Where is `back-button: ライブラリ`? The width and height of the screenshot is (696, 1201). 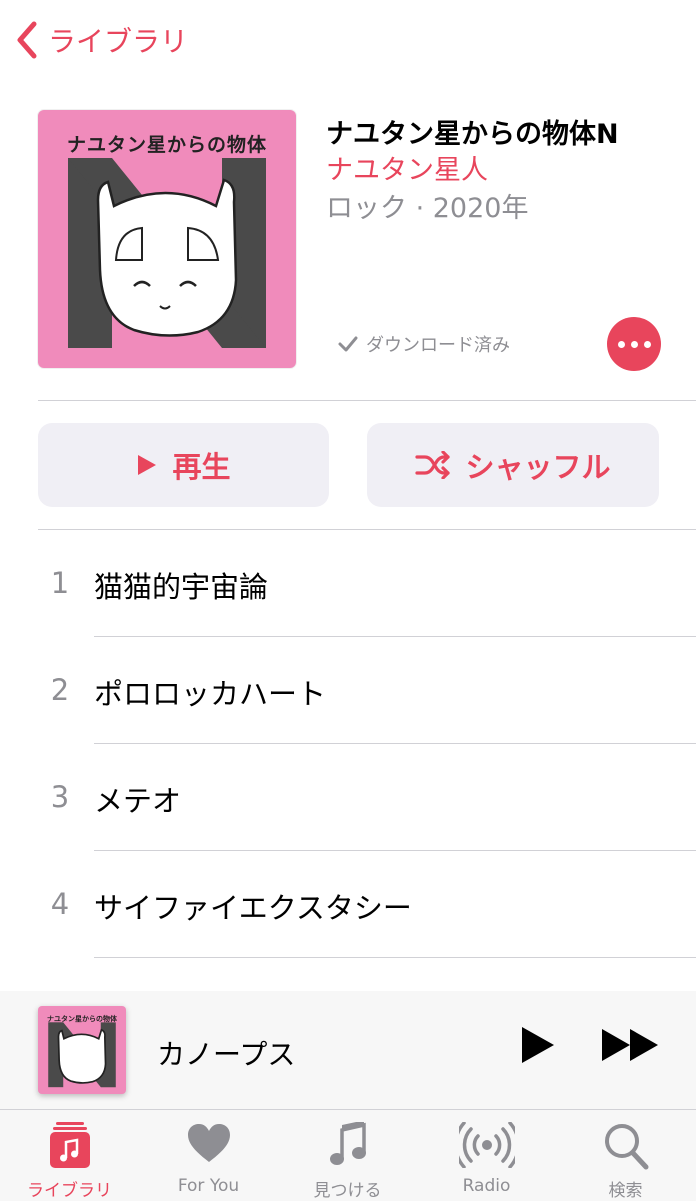
back-button: ライブラリ is located at coordinates (101, 40).